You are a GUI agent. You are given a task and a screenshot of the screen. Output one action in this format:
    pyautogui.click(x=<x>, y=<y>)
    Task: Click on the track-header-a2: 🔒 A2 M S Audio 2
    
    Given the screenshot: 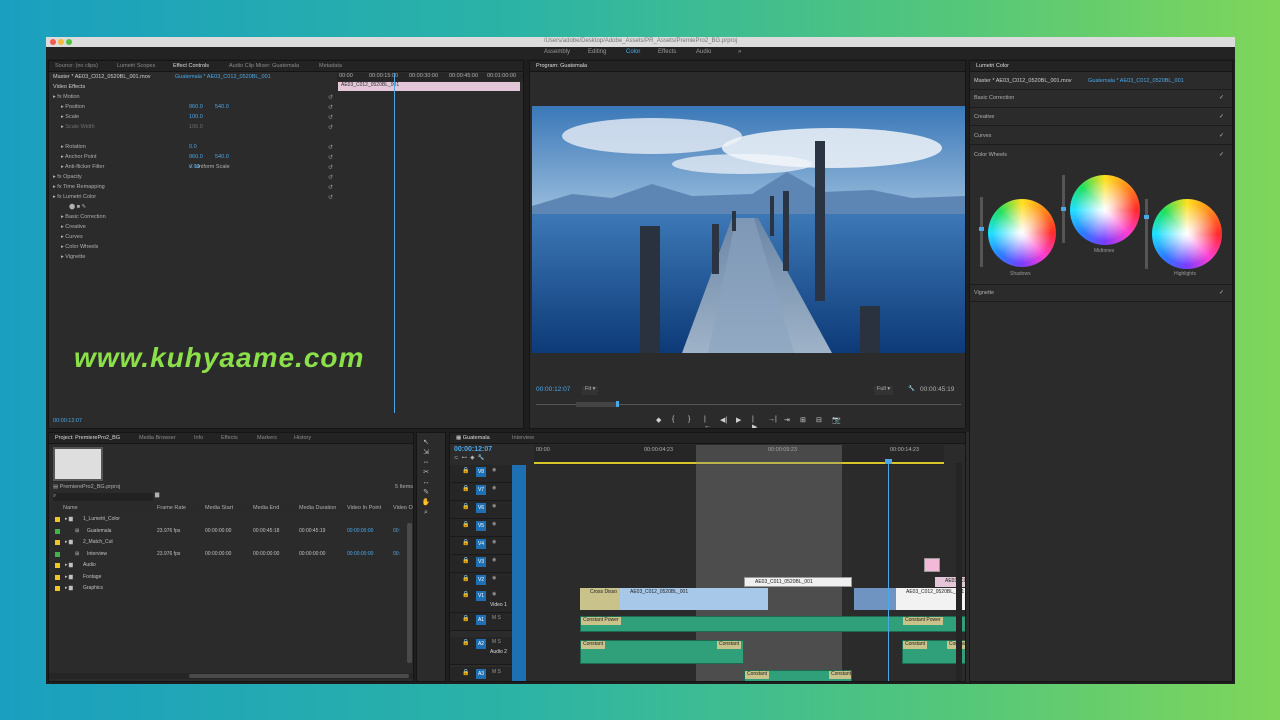 What is the action you would take?
    pyautogui.click(x=481, y=651)
    